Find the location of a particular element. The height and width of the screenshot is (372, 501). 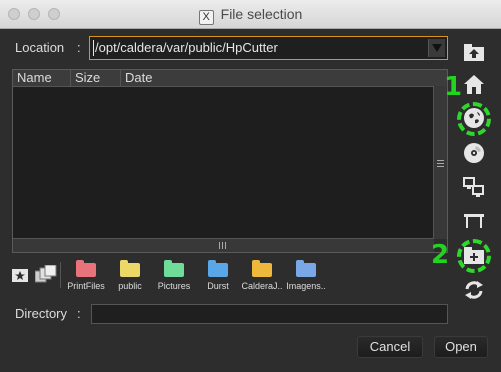

location-colon: : is located at coordinates (79, 47).